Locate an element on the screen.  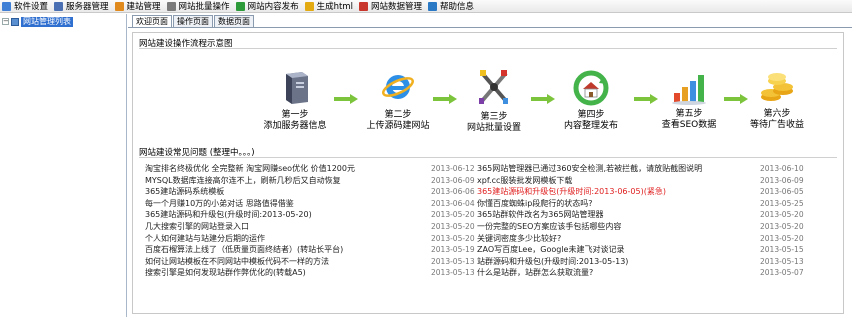
news-title-link: 站群源码和升级包(升级时间:2013-05-13) is located at coordinates (552, 262).